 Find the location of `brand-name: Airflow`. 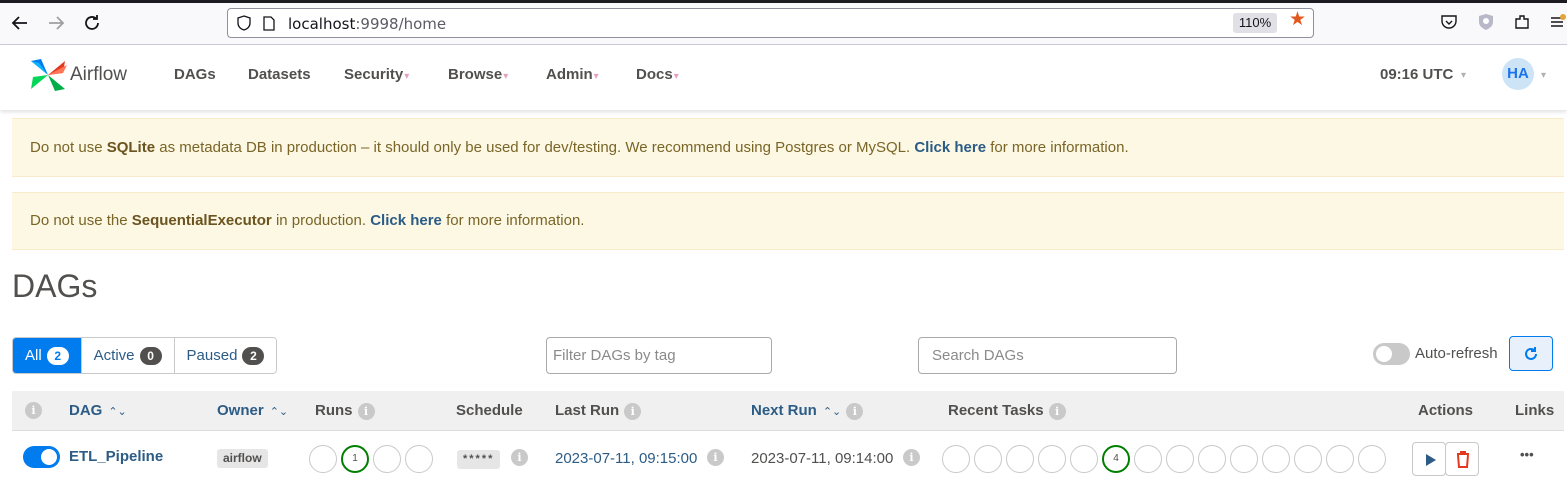

brand-name: Airflow is located at coordinates (98, 75).